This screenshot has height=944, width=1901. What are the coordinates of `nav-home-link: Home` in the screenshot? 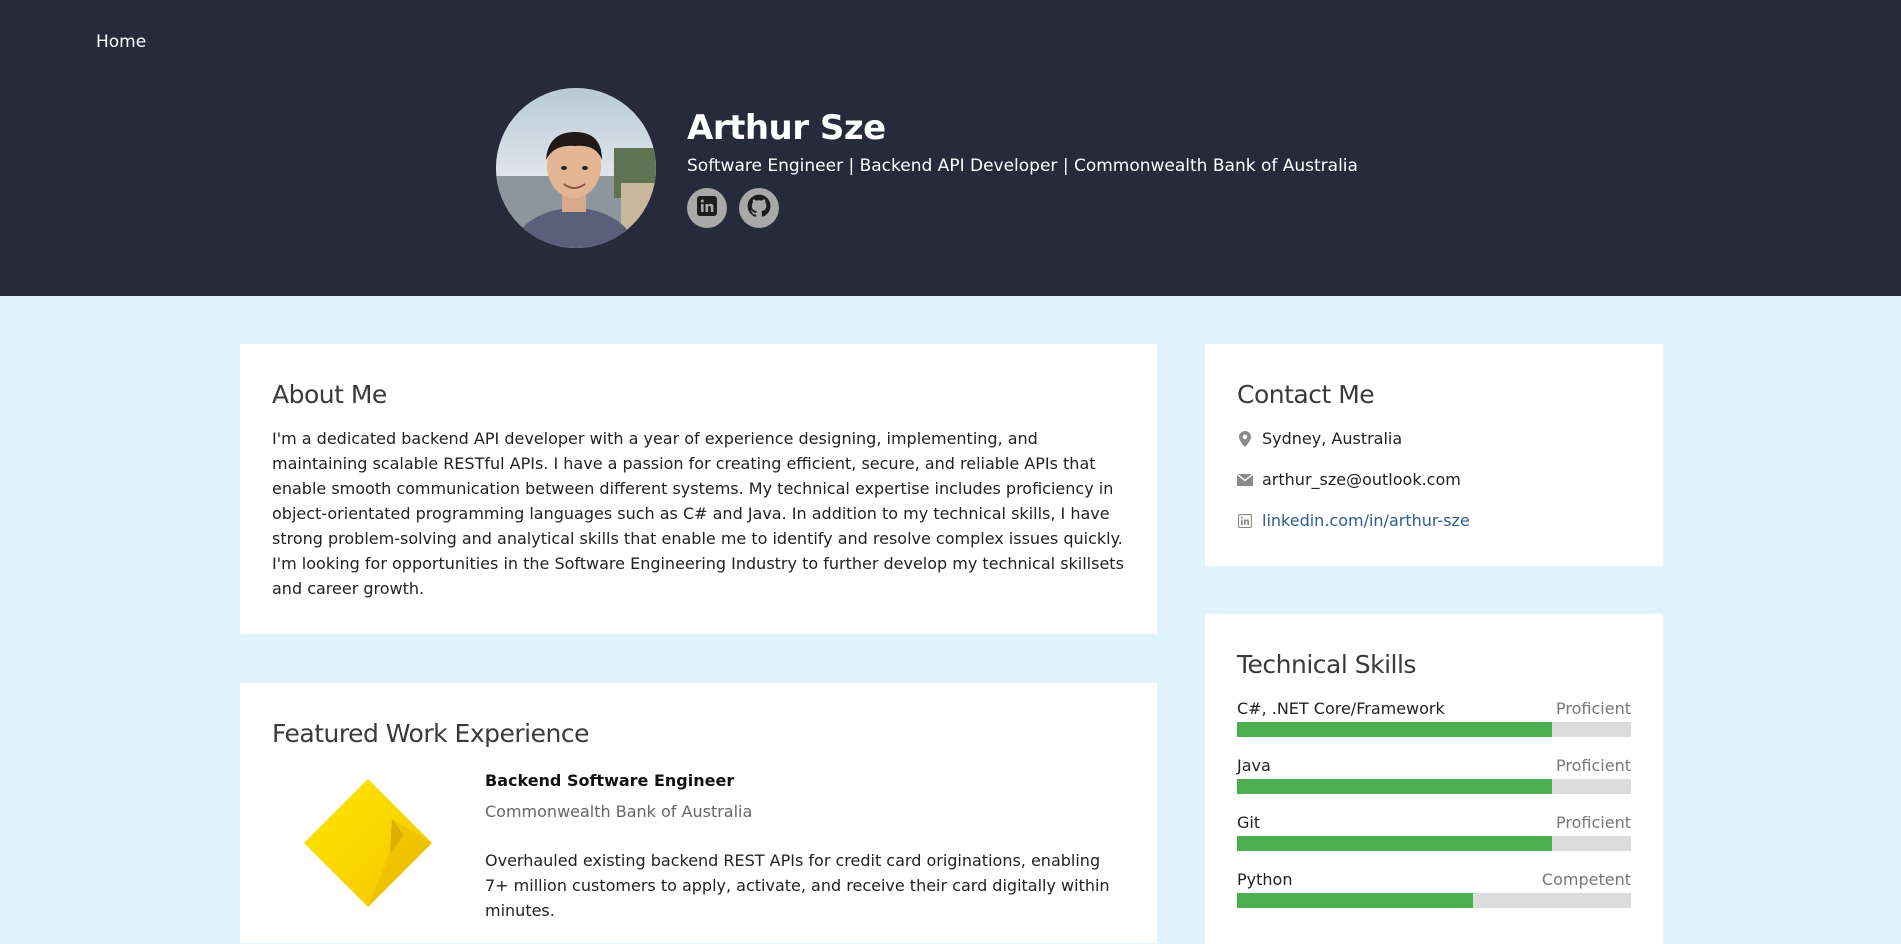 It's located at (121, 42).